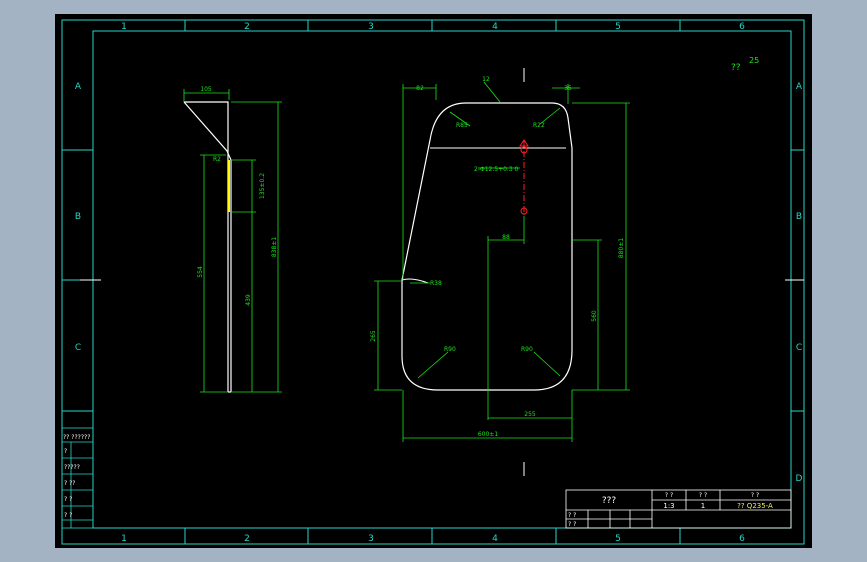  What do you see at coordinates (486, 79) in the screenshot?
I see `dim-front-top-label: 12` at bounding box center [486, 79].